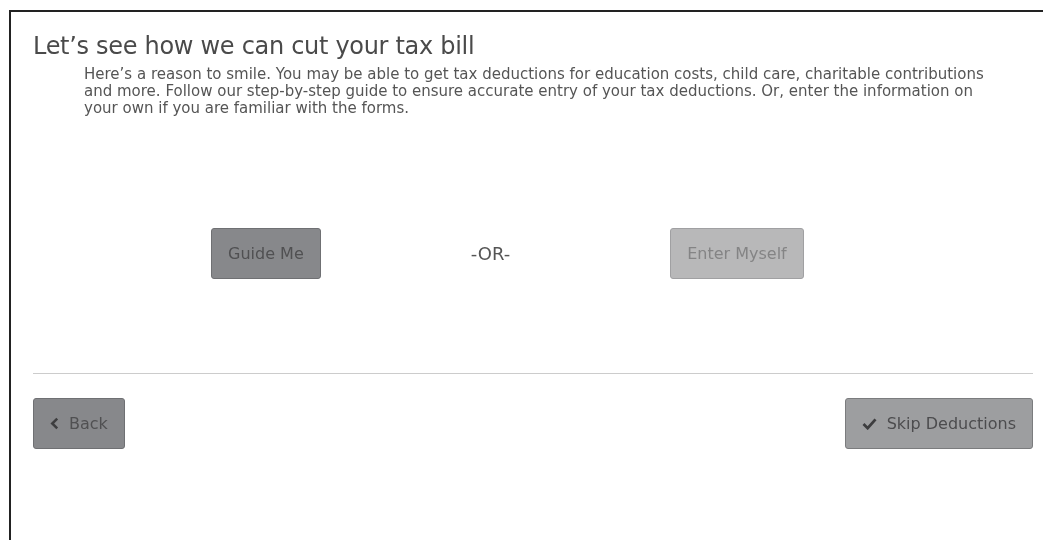 The height and width of the screenshot is (540, 1043). What do you see at coordinates (79, 423) in the screenshot?
I see `back-button: Back` at bounding box center [79, 423].